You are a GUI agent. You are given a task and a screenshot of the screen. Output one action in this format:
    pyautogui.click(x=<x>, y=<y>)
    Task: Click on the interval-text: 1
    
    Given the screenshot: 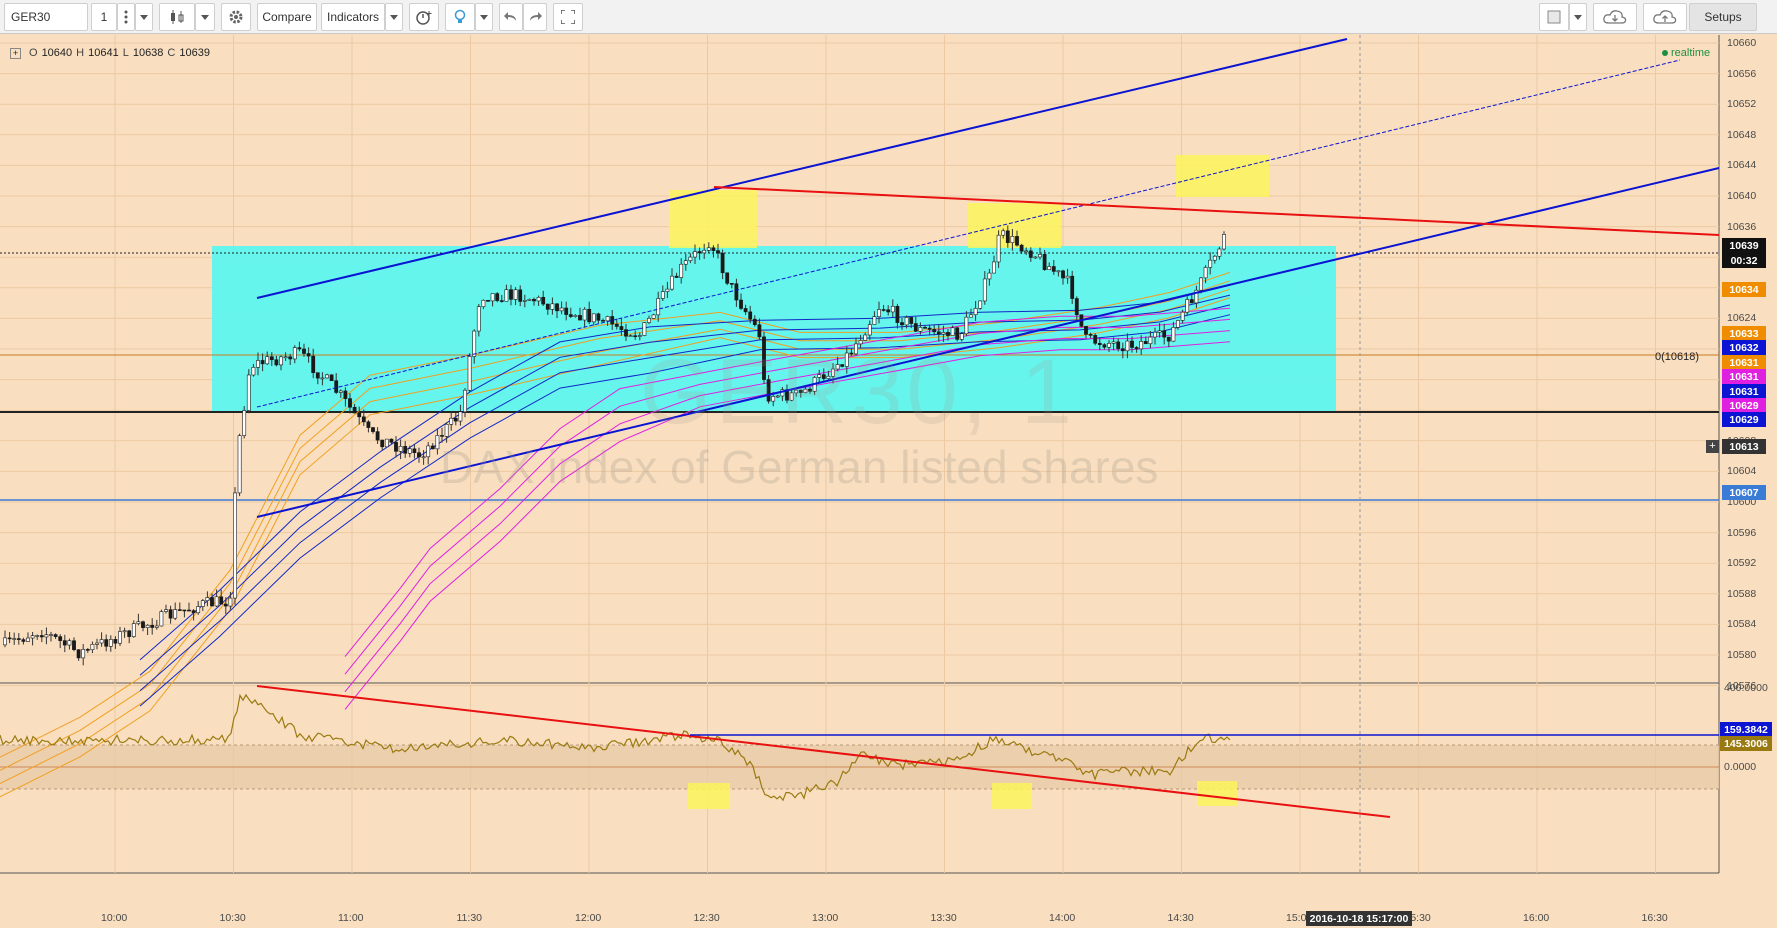 What is the action you would take?
    pyautogui.click(x=104, y=17)
    